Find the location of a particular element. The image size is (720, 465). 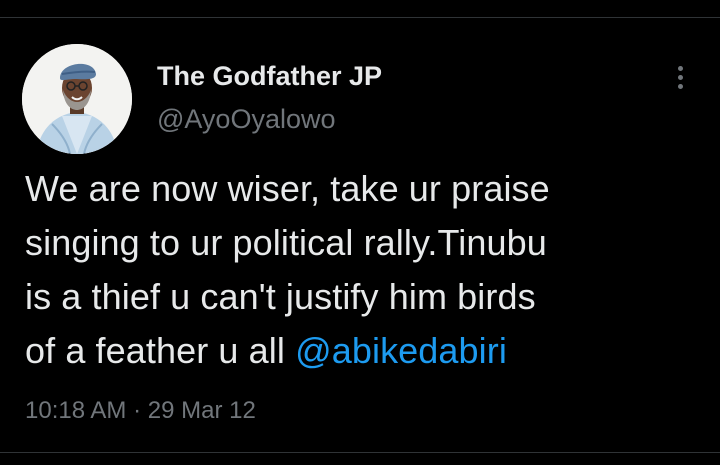

tweet-timestamp: 10:18 AM · 29 Mar 12 is located at coordinates (140, 411).